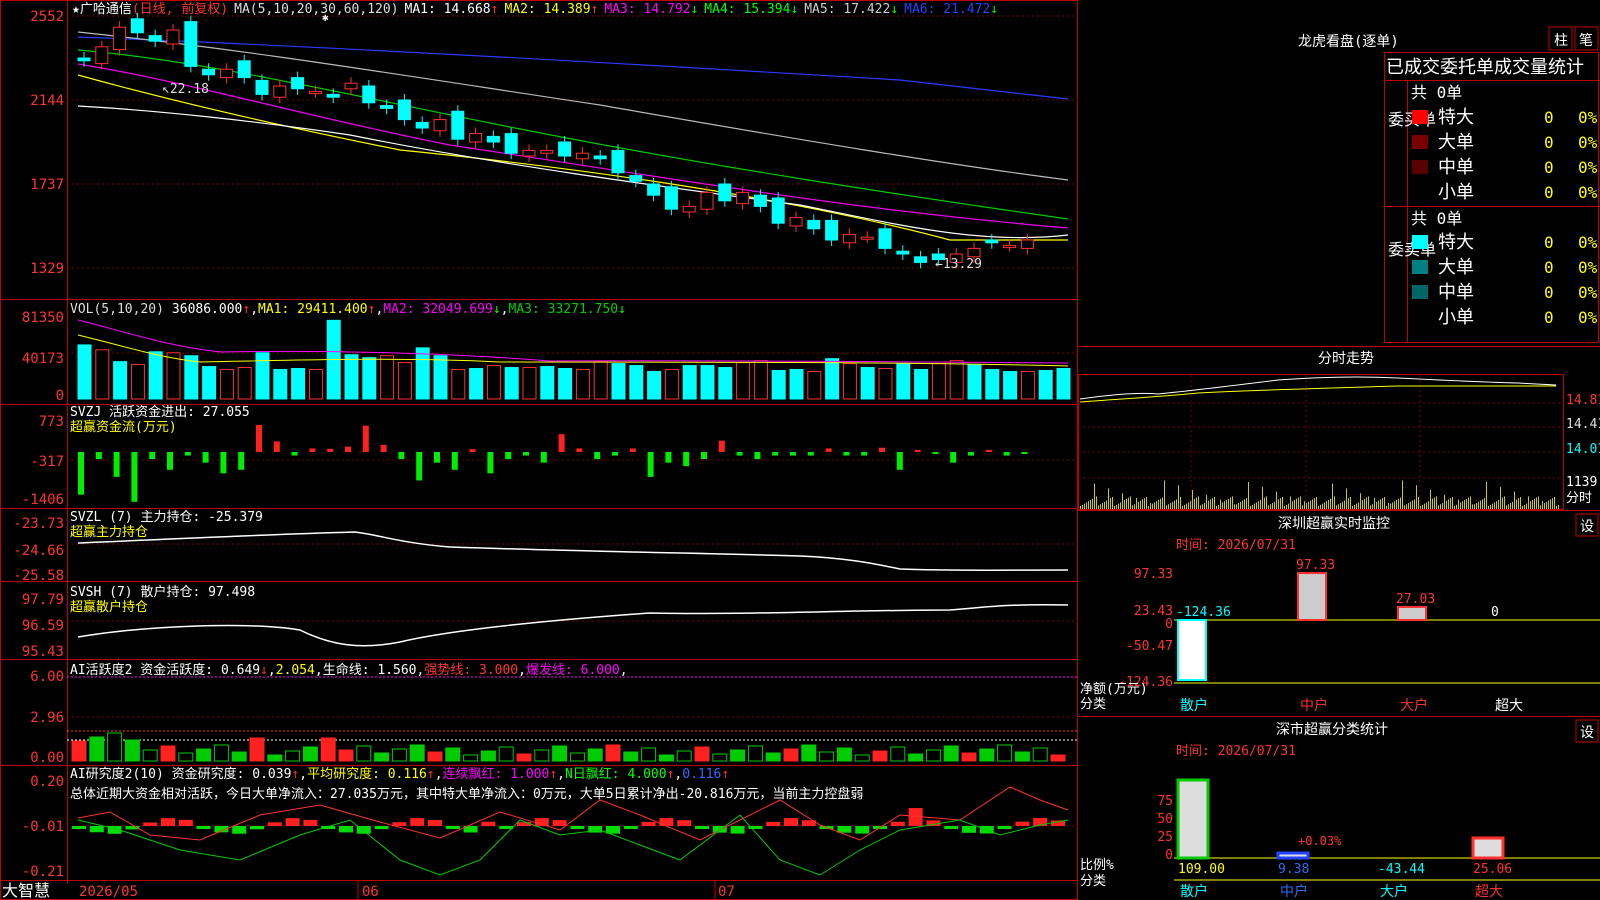 Image resolution: width=1600 pixels, height=900 pixels. What do you see at coordinates (1093, 881) in the screenshot?
I see `cls-xlabel: 分类` at bounding box center [1093, 881].